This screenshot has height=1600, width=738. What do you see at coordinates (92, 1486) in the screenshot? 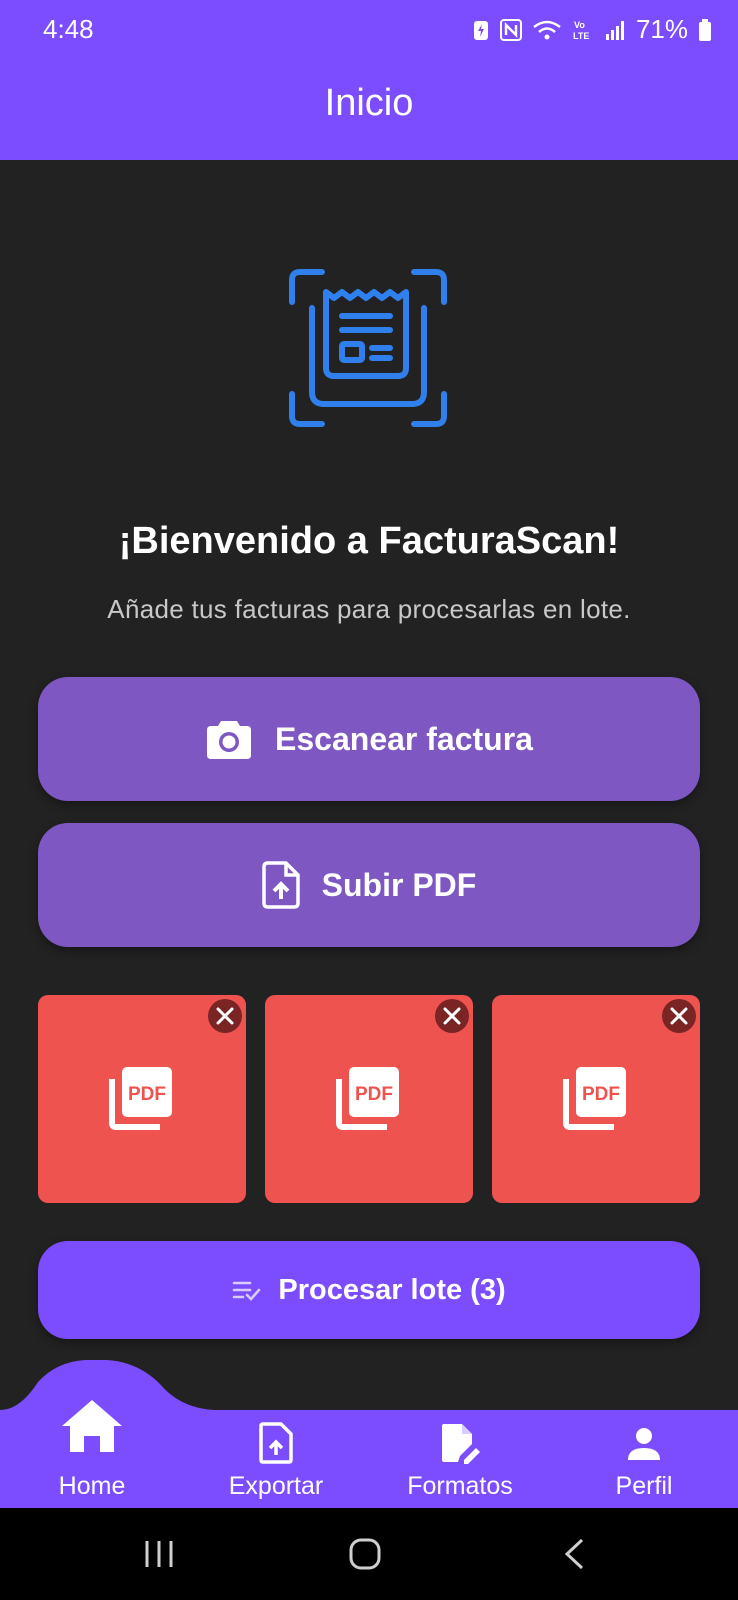
I see `nav-label-home: Home` at bounding box center [92, 1486].